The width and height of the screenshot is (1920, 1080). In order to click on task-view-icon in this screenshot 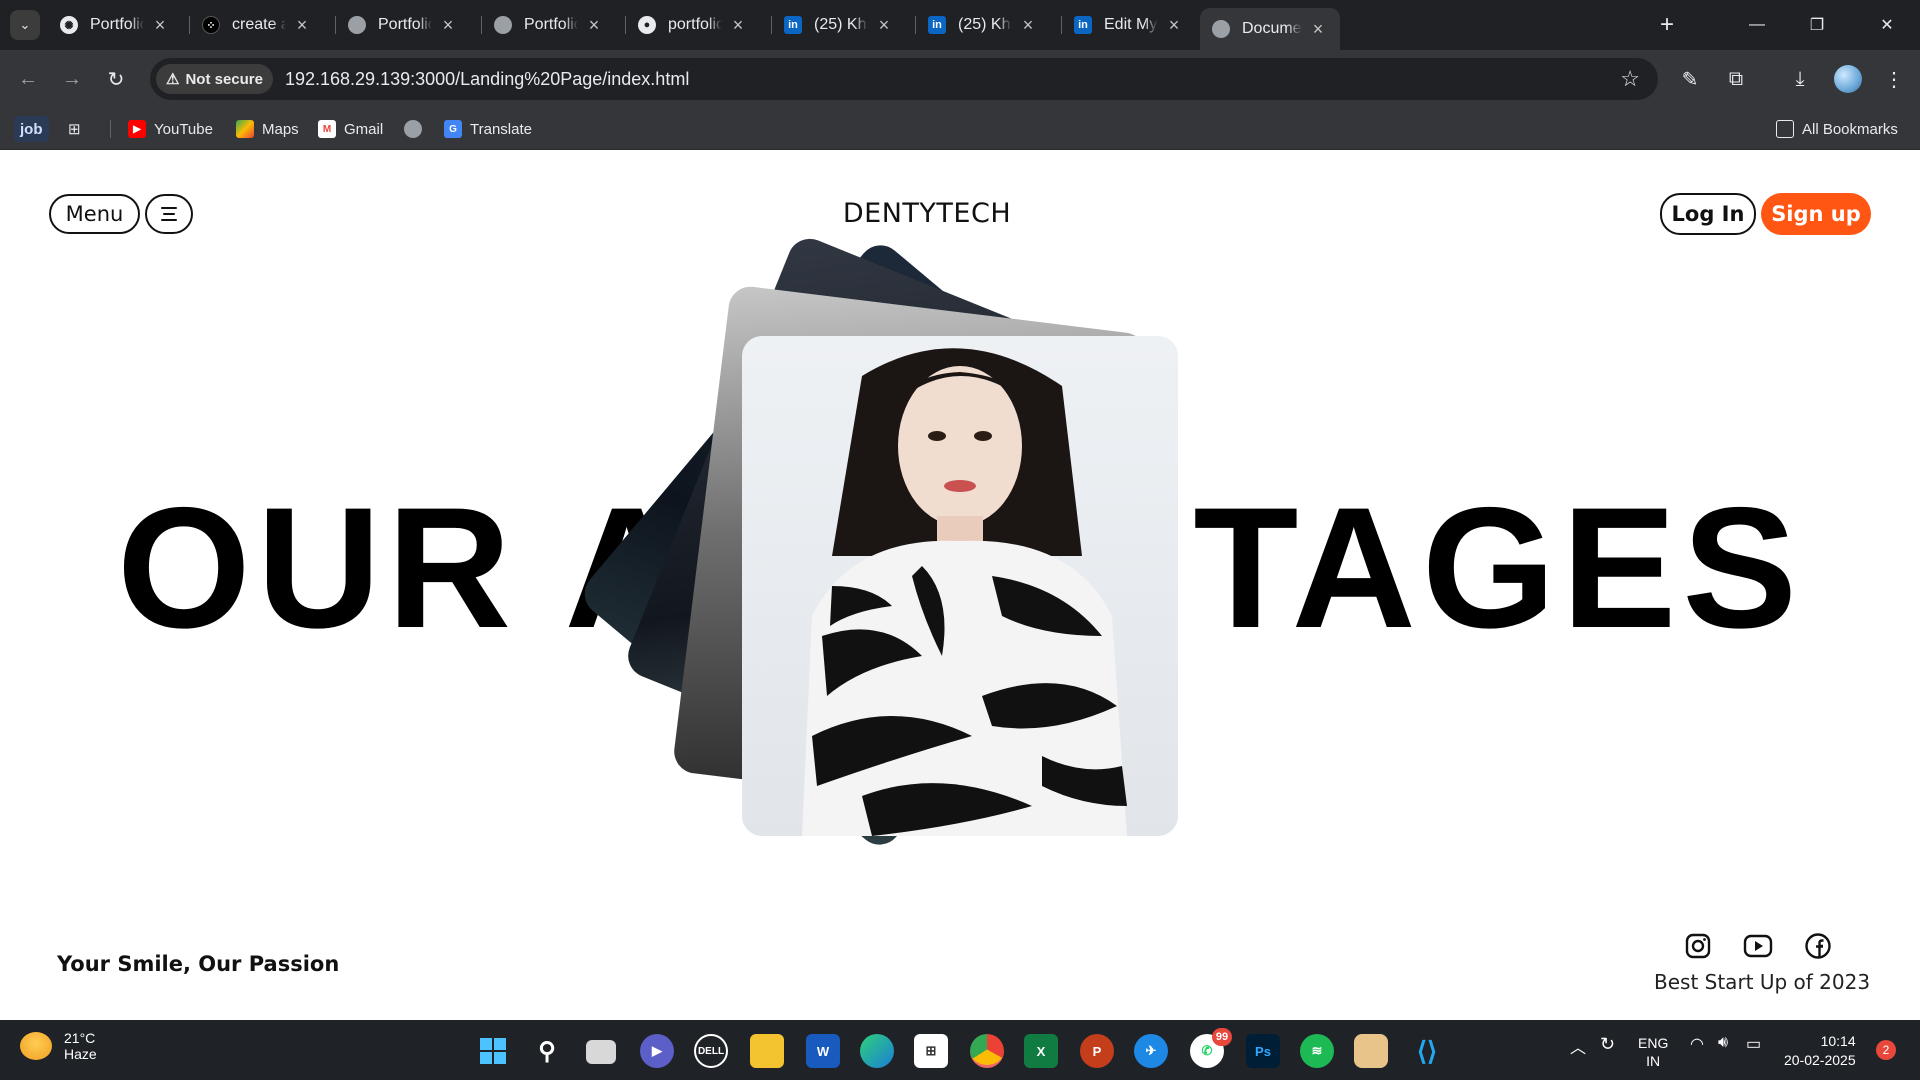, I will do `click(601, 1052)`.